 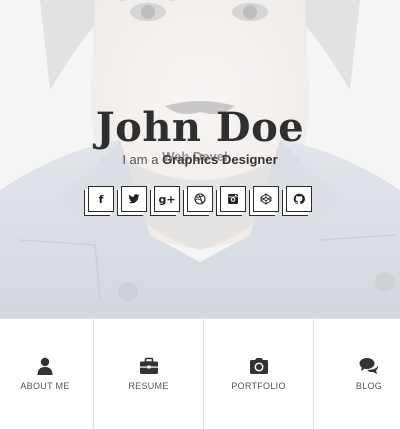 I want to click on codepen-link, so click(x=266, y=199).